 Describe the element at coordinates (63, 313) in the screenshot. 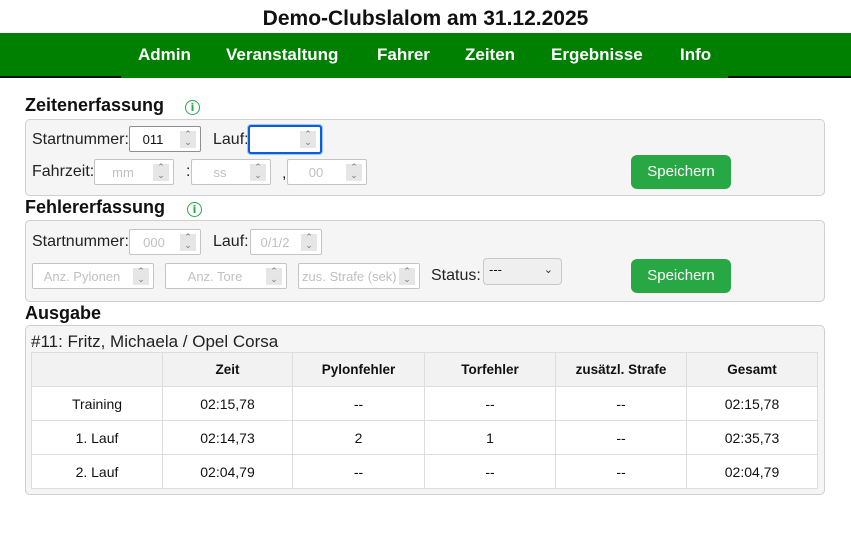

I see `ausgabe-heading: Ausgabe` at that location.